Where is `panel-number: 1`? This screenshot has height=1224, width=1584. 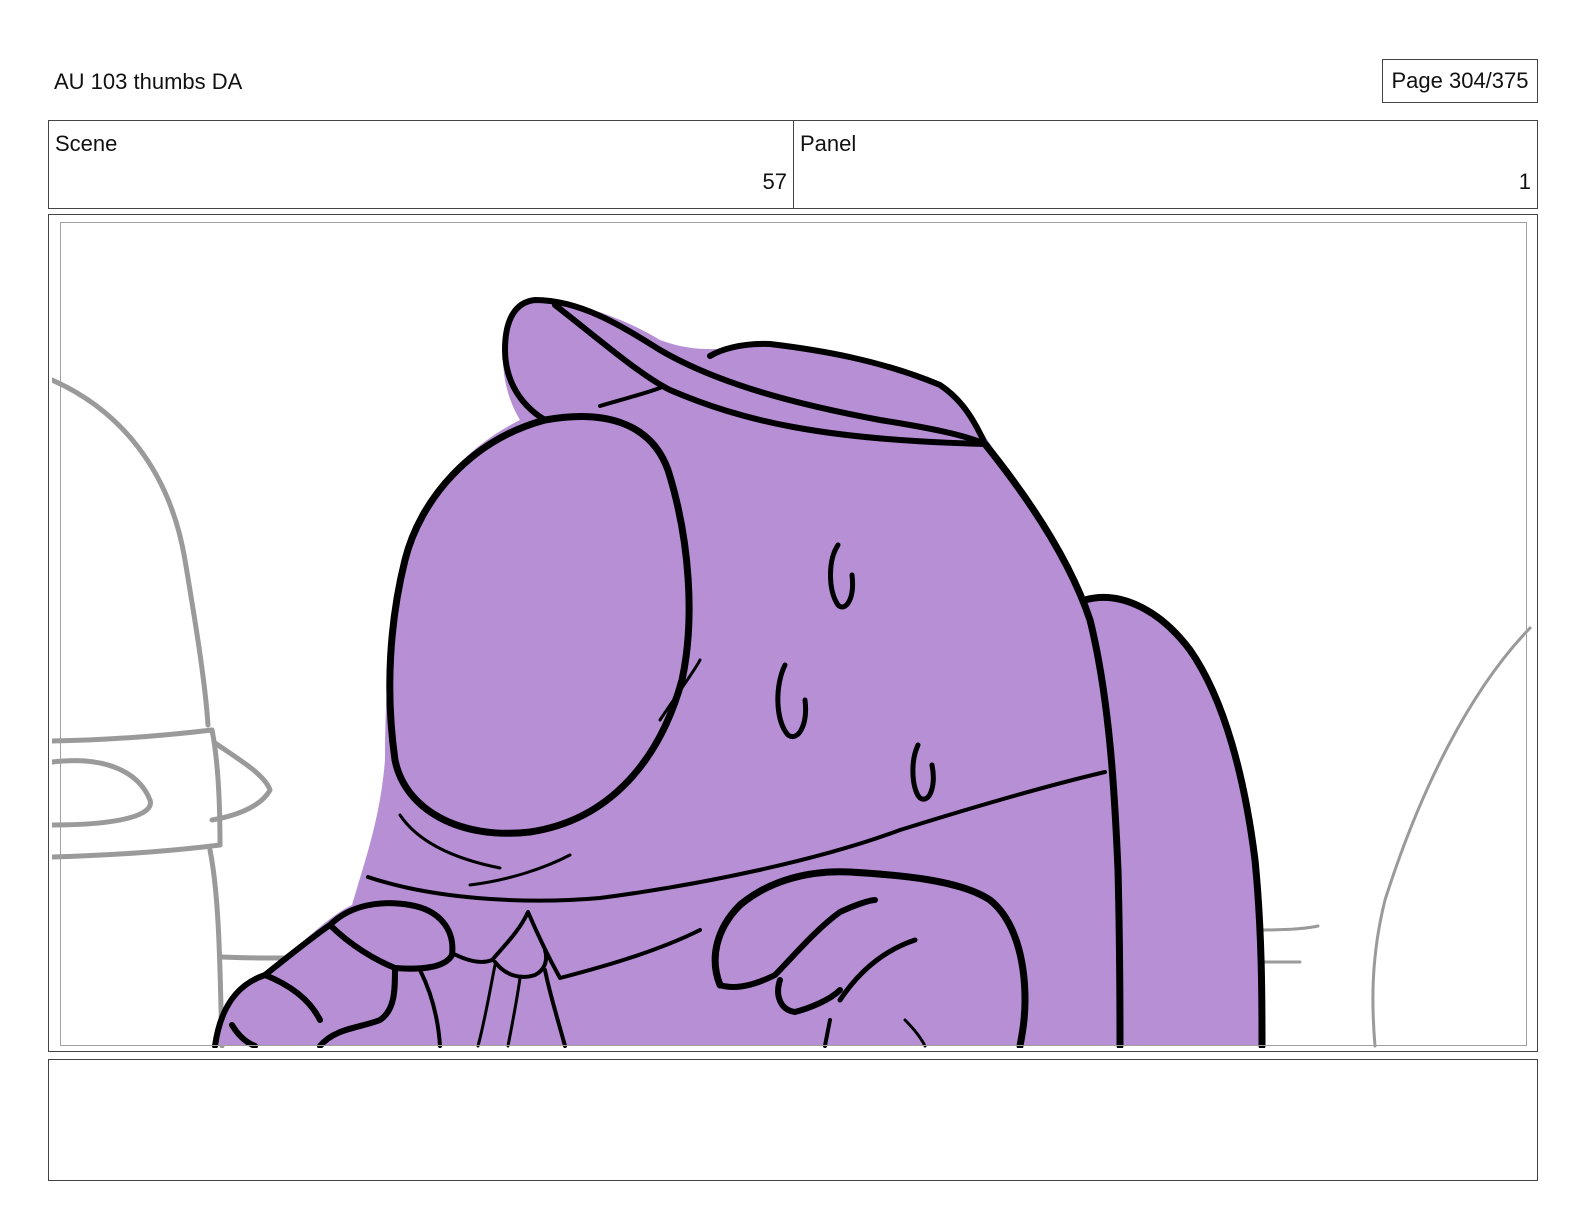 panel-number: 1 is located at coordinates (1524, 181).